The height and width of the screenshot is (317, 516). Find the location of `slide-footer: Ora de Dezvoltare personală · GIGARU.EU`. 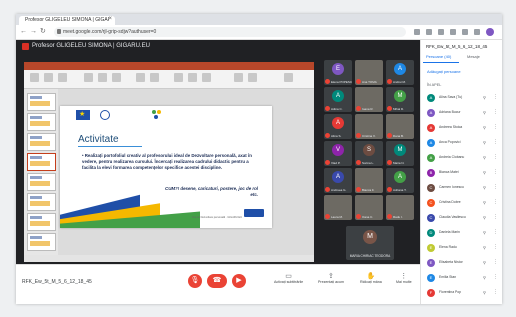

slide-footer: Ora de Dezvoltare personală · GIGARU.EU is located at coordinates (216, 217).